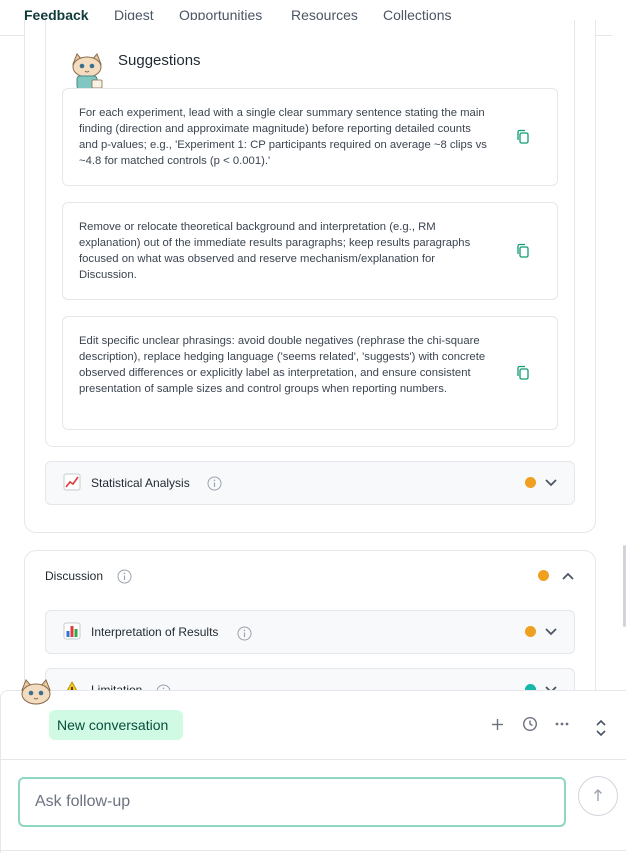 The height and width of the screenshot is (853, 626). I want to click on suggestions-title: Suggestions, so click(159, 60).